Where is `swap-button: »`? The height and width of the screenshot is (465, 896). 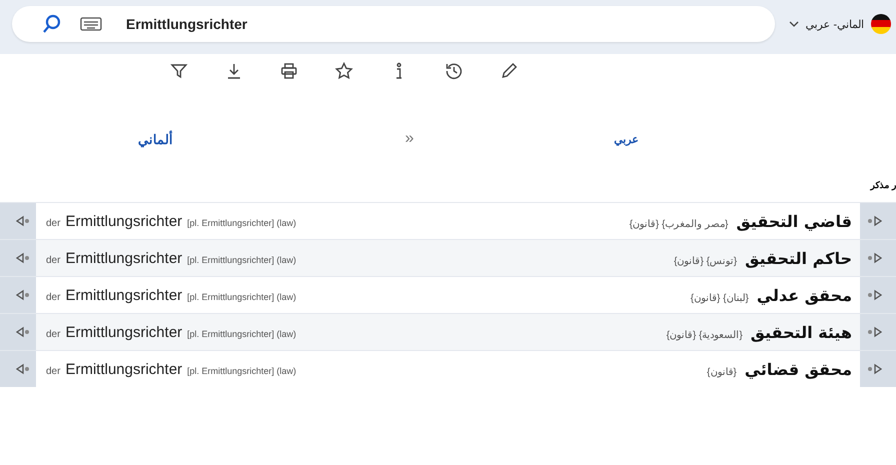
swap-button: » is located at coordinates (409, 139).